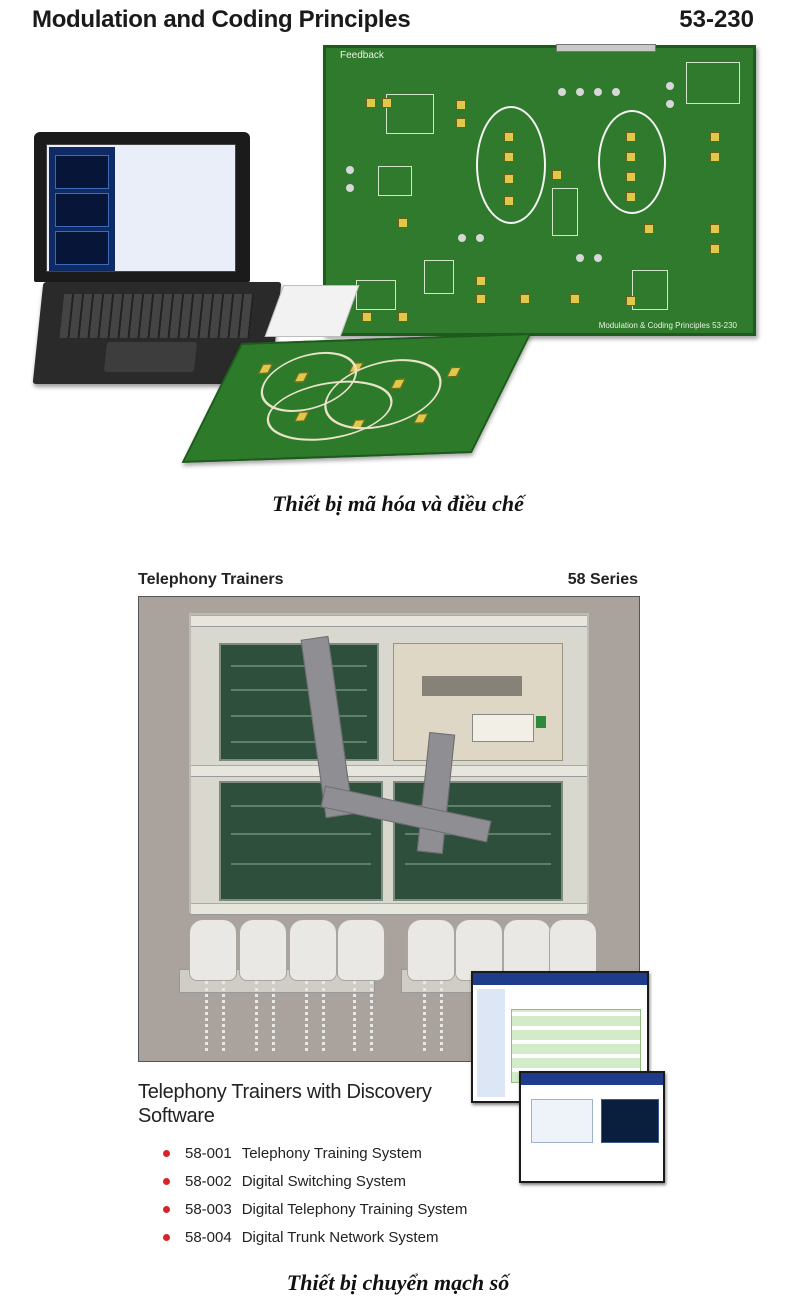 This screenshot has width=796, height=1312. I want to click on laptop-screen, so click(142, 207).